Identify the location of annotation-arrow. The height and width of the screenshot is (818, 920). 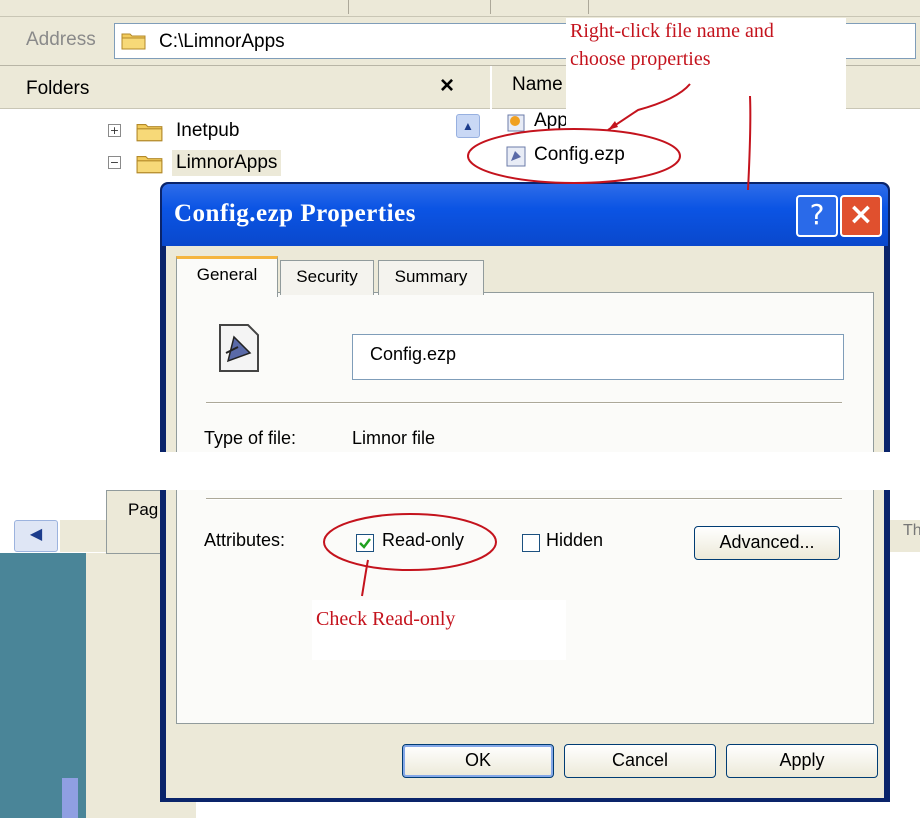
(649, 107).